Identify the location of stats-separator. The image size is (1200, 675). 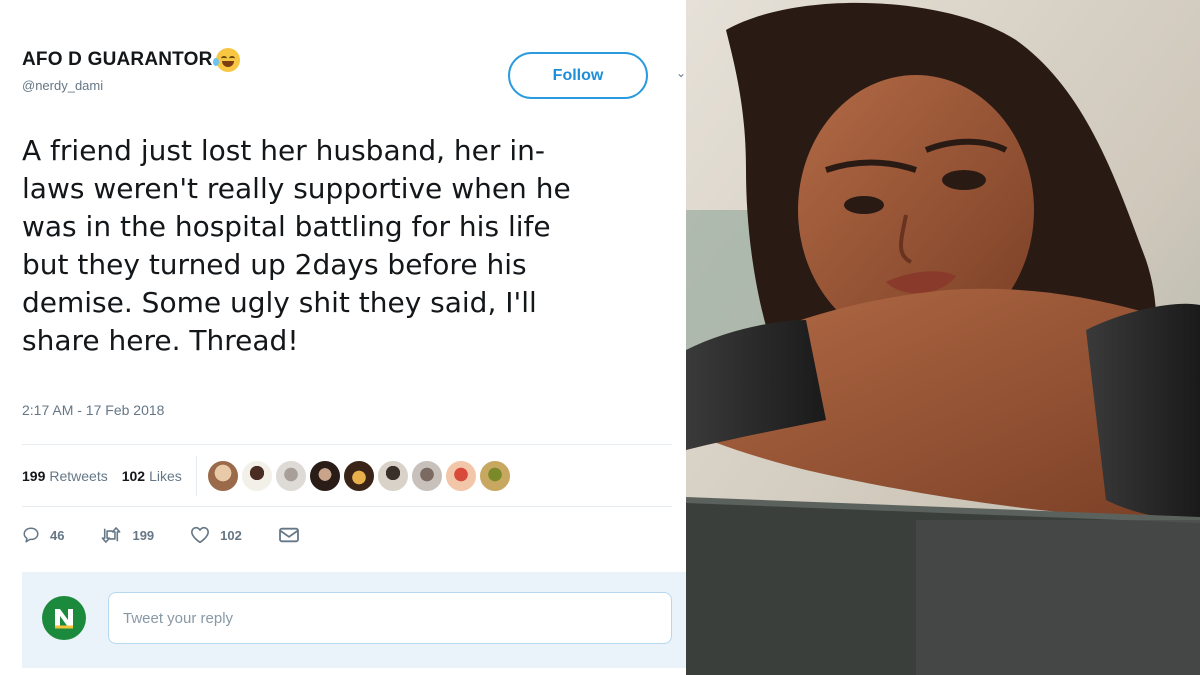
(196, 476).